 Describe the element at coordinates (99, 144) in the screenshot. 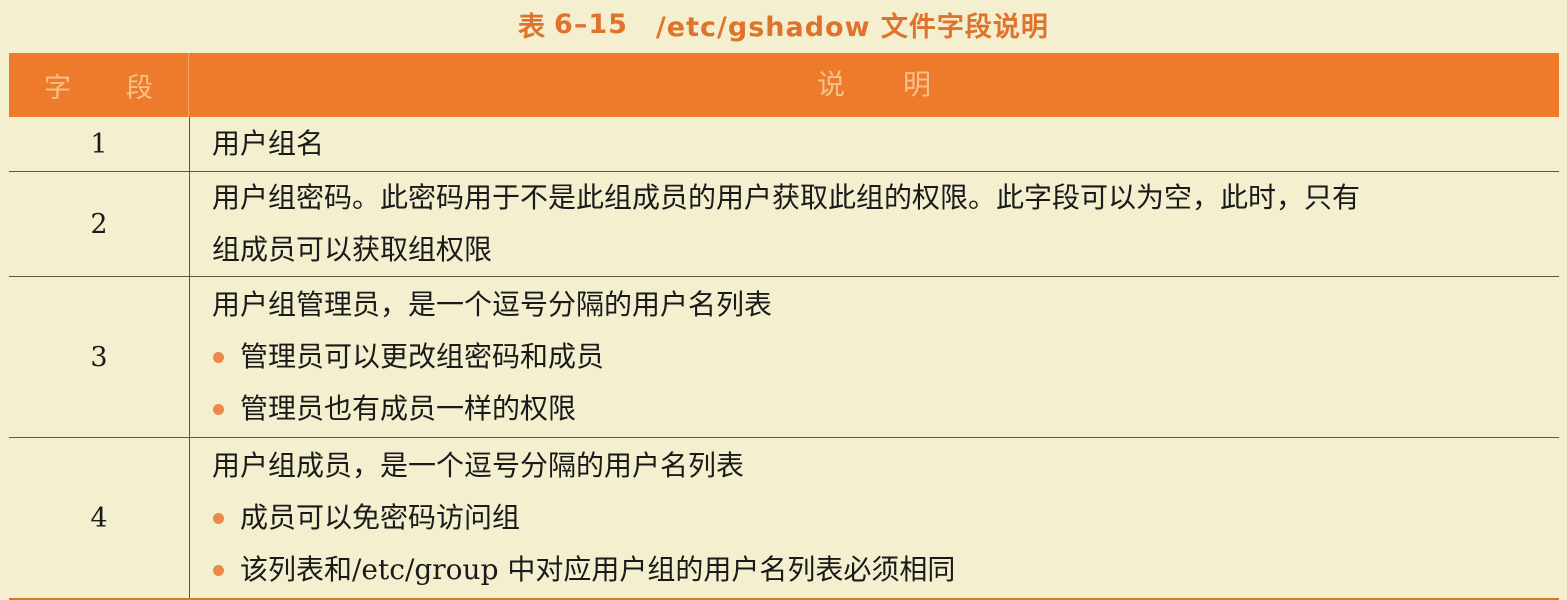

I see `field-number: 1` at that location.